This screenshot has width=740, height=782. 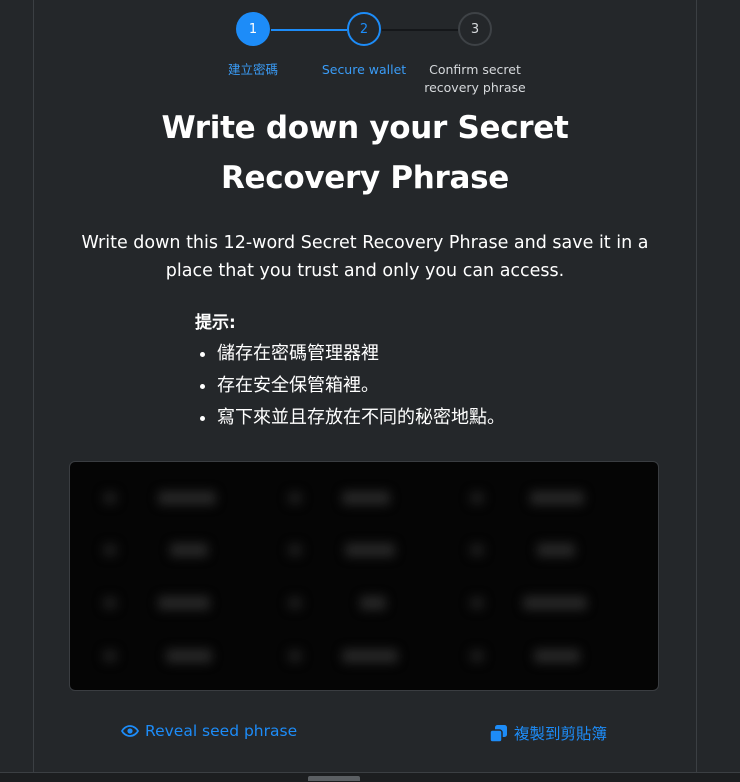 I want to click on step-connector-pending, so click(x=420, y=30).